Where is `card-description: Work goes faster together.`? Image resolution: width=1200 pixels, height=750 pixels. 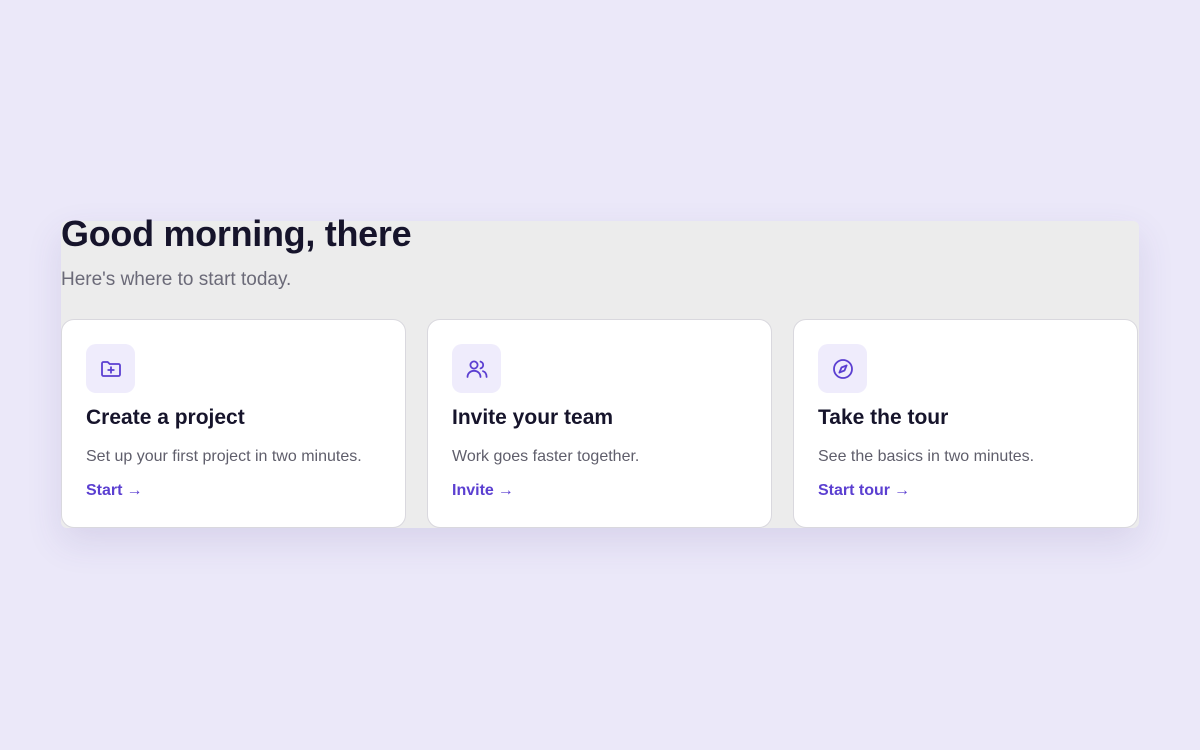
card-description: Work goes faster together. is located at coordinates (546, 456).